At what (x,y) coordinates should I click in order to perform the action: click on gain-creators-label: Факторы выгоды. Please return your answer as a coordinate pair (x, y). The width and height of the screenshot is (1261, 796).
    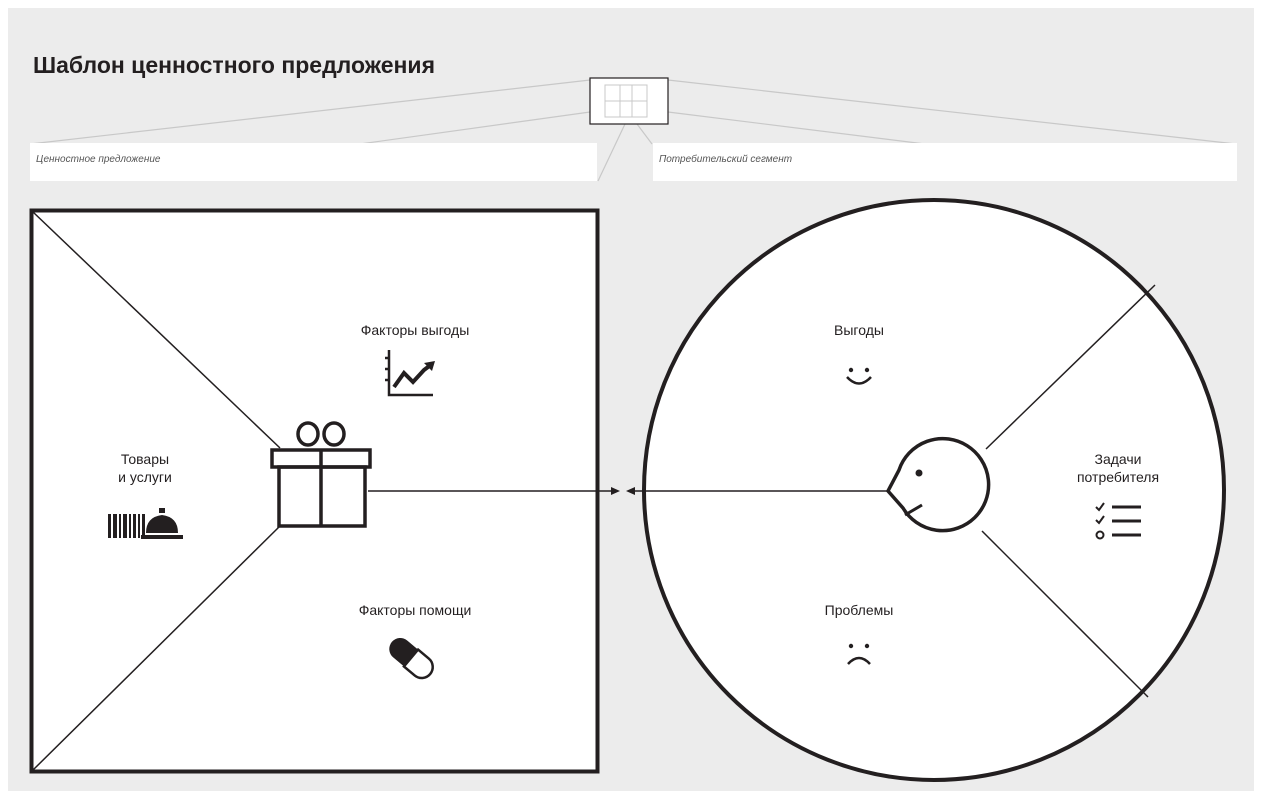
    Looking at the image, I should click on (415, 330).